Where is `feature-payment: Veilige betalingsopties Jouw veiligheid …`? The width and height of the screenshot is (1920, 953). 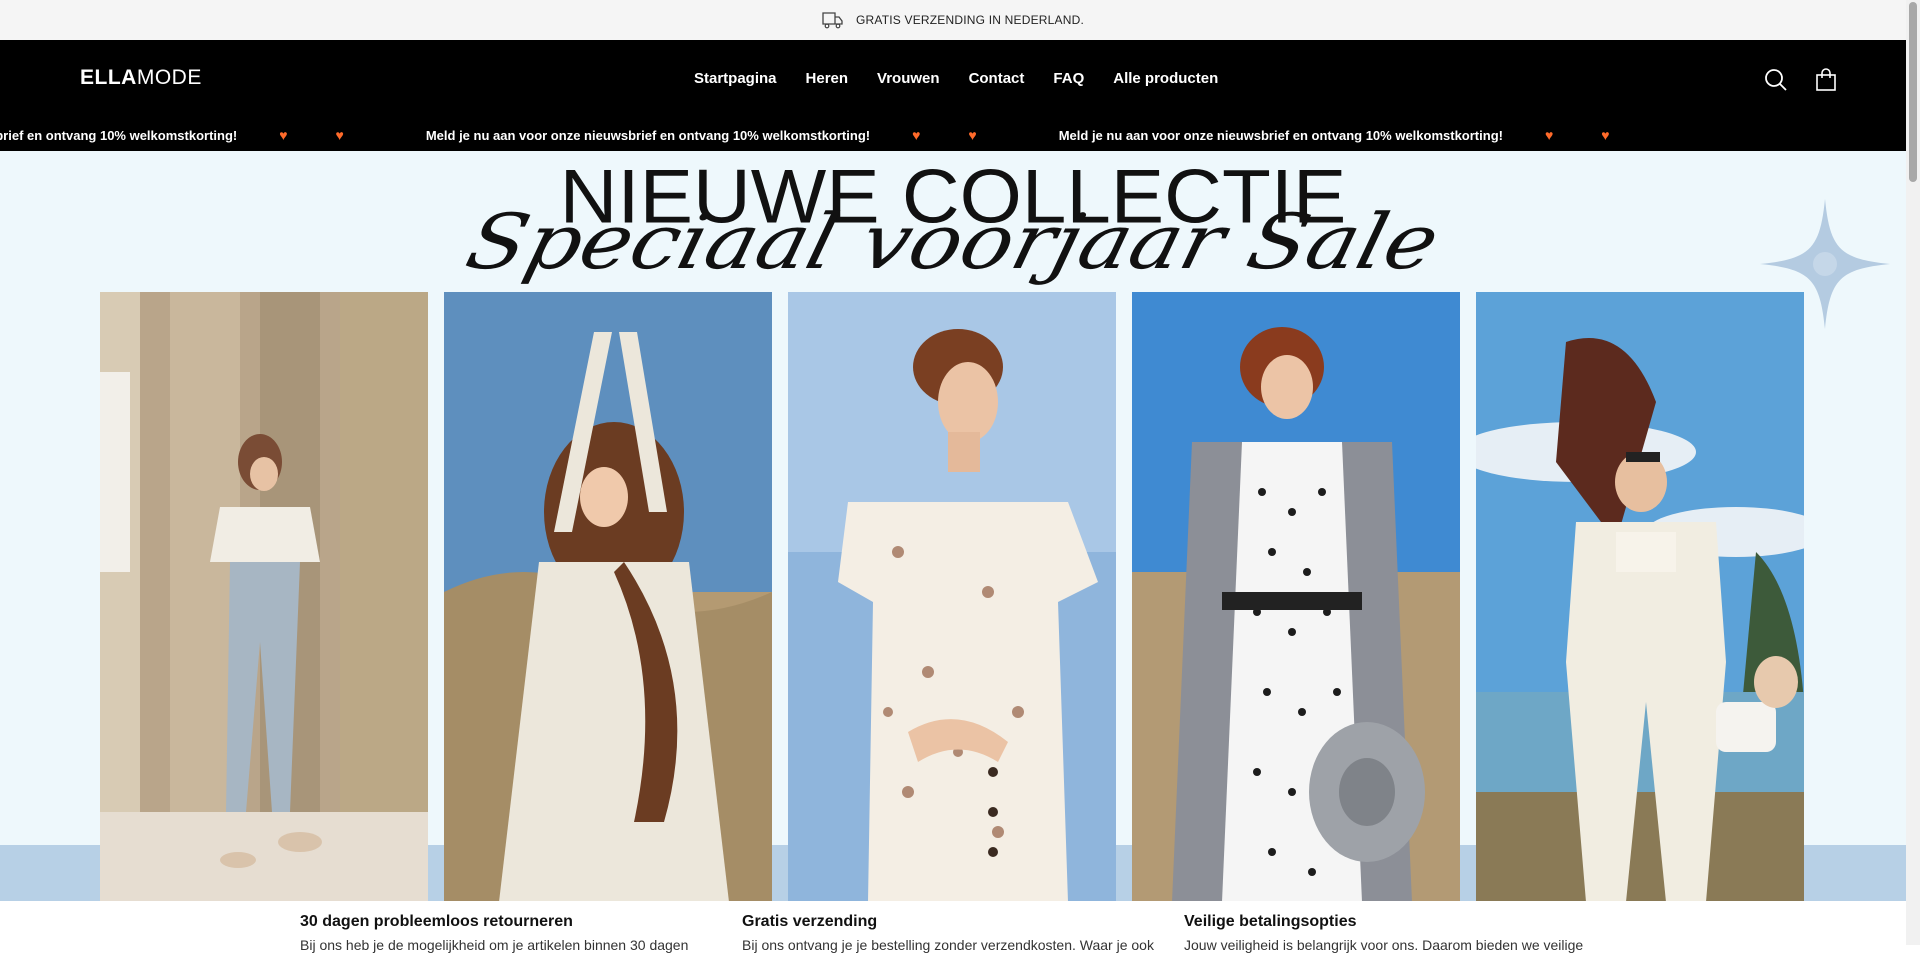
feature-payment: Veilige betalingsopties Jouw veiligheid … is located at coordinates (1394, 933).